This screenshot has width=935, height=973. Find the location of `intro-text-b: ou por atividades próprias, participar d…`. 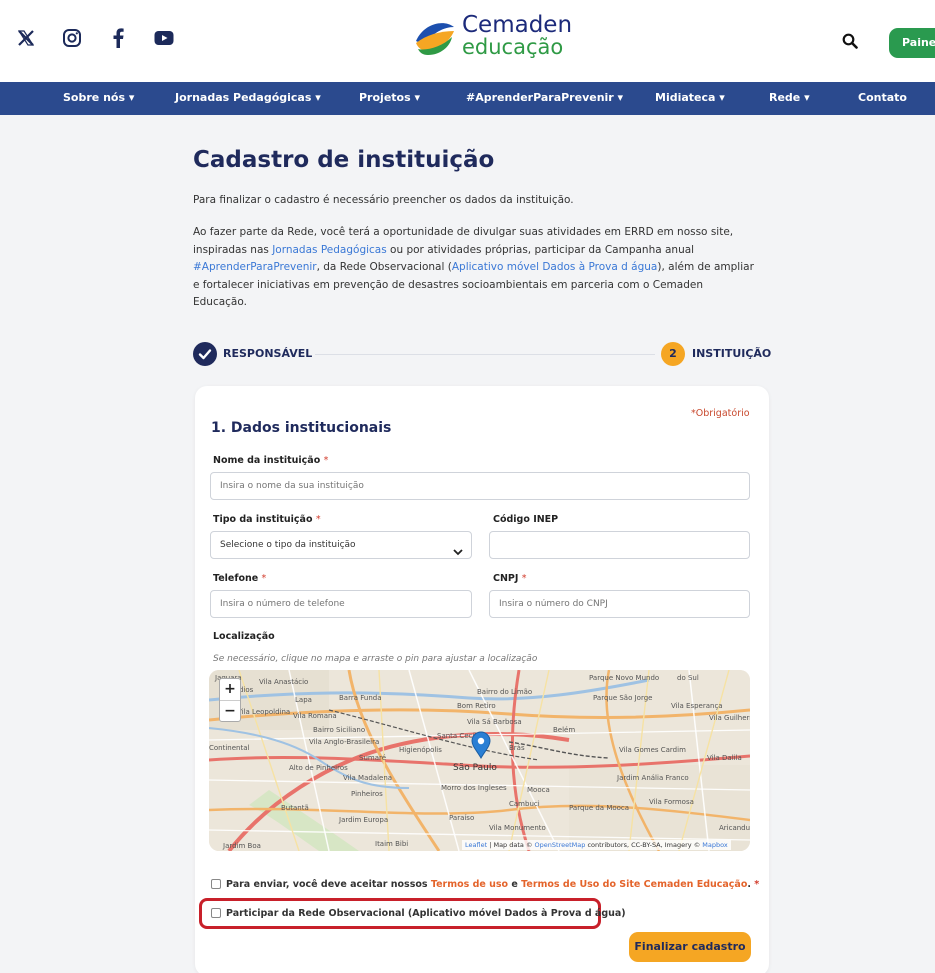

intro-text-b: ou por atividades próprias, participar d… is located at coordinates (540, 249).